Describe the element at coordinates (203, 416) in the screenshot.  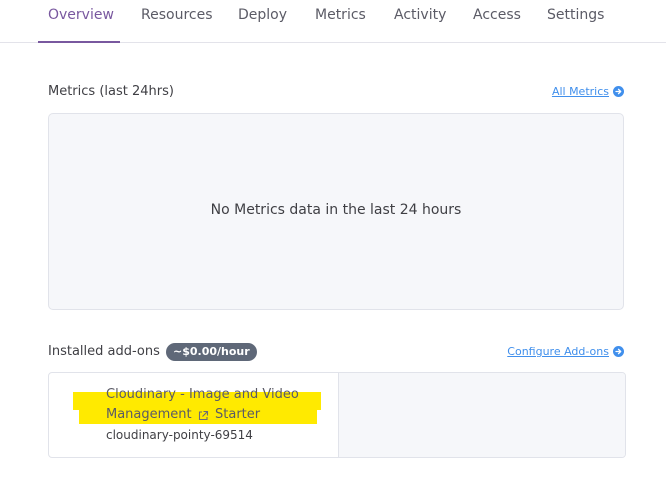
I see `external-link-icon` at that location.